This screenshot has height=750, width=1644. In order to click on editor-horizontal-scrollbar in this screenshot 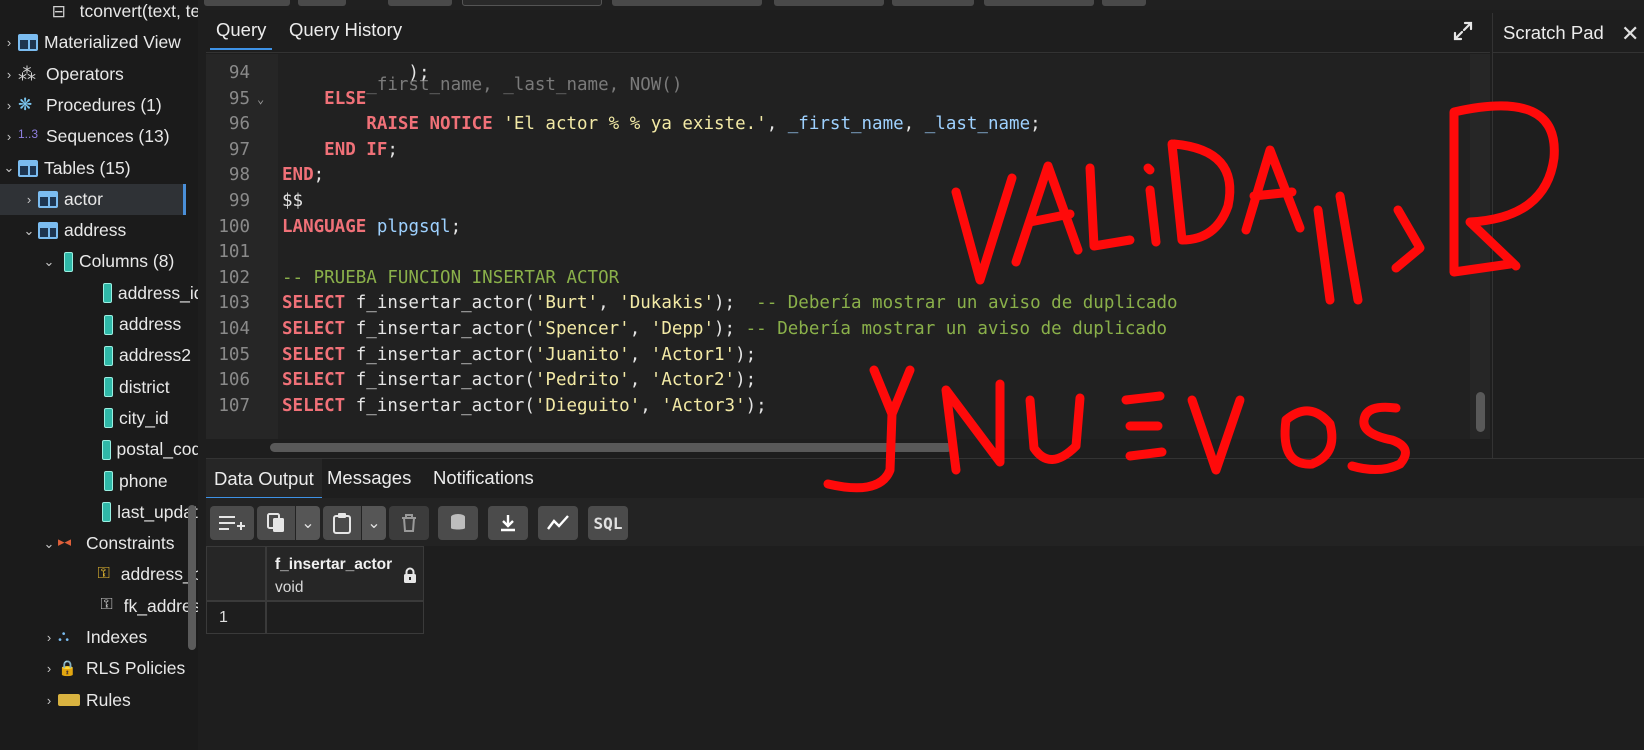, I will do `click(611, 447)`.